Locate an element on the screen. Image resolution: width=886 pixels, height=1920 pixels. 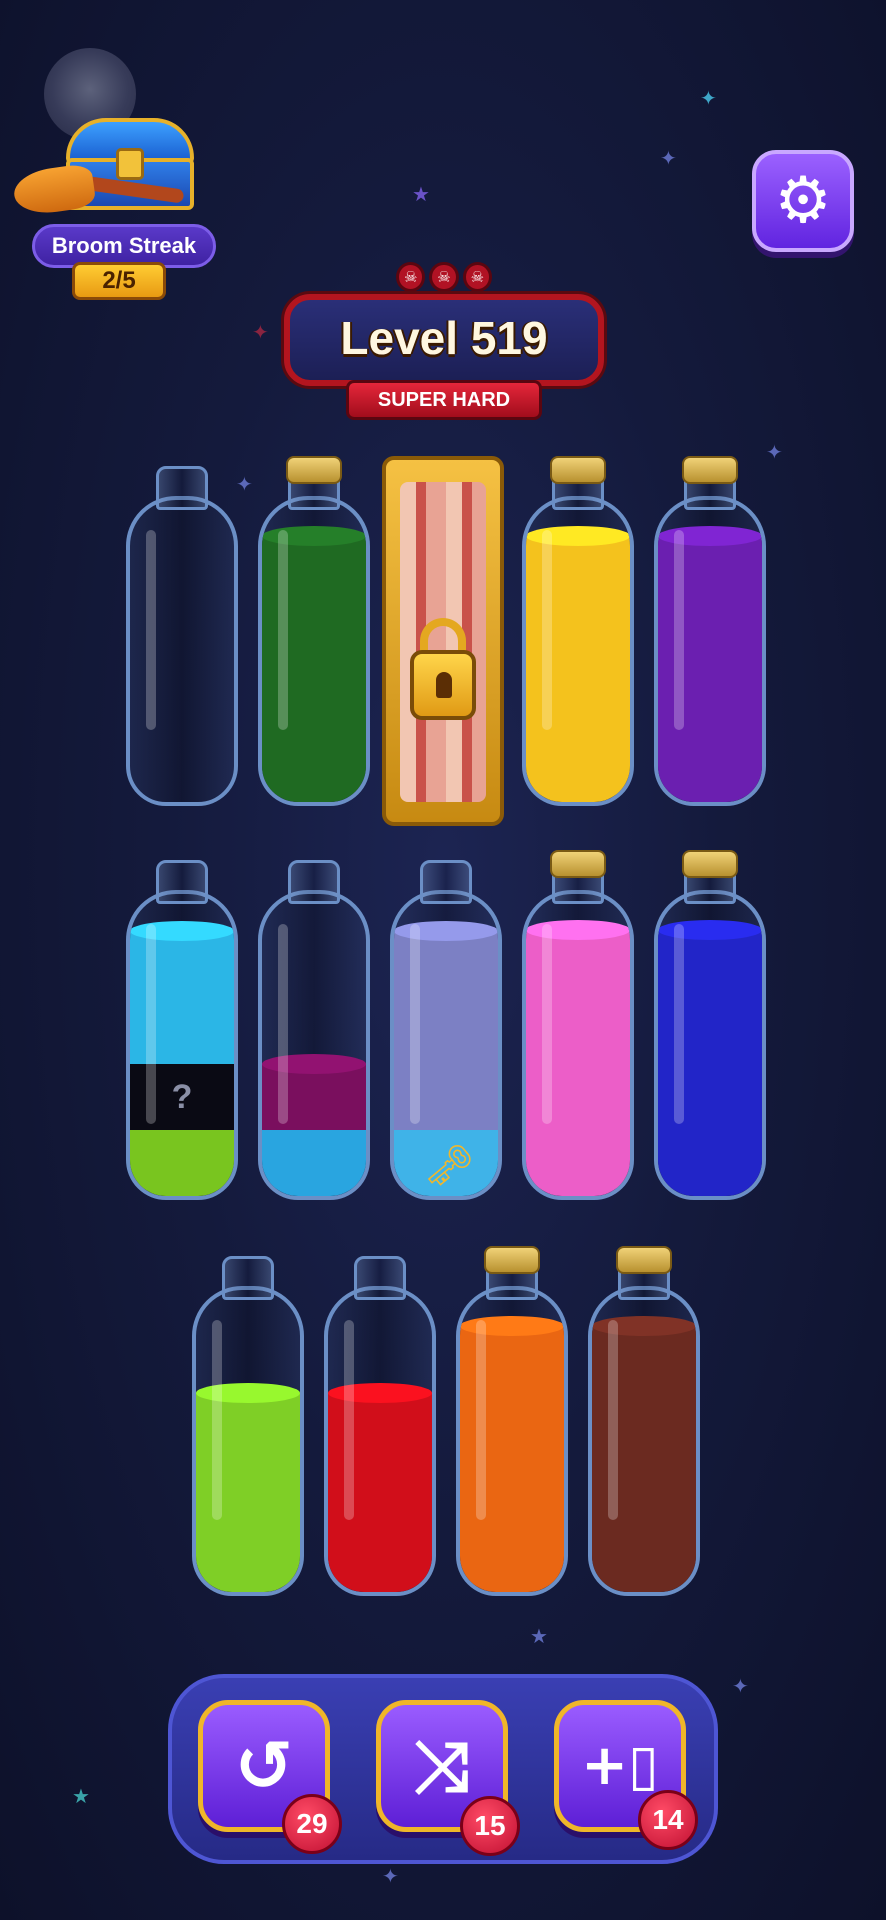
tube-r1-c2 is located at coordinates (314, 631).